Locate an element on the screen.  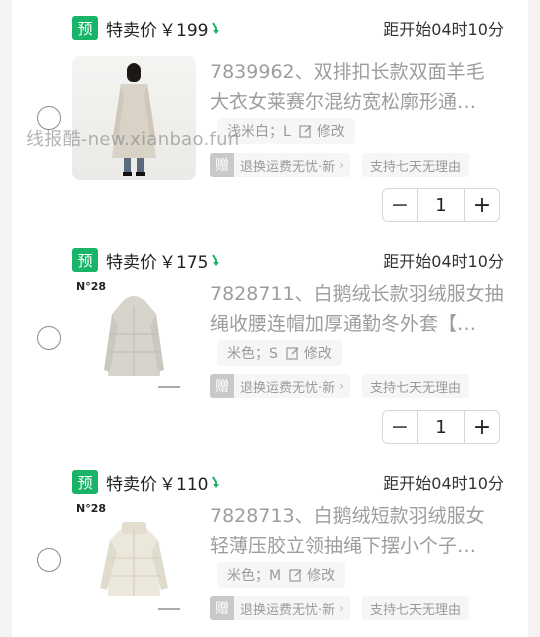
price: ￥175 is located at coordinates (184, 262).